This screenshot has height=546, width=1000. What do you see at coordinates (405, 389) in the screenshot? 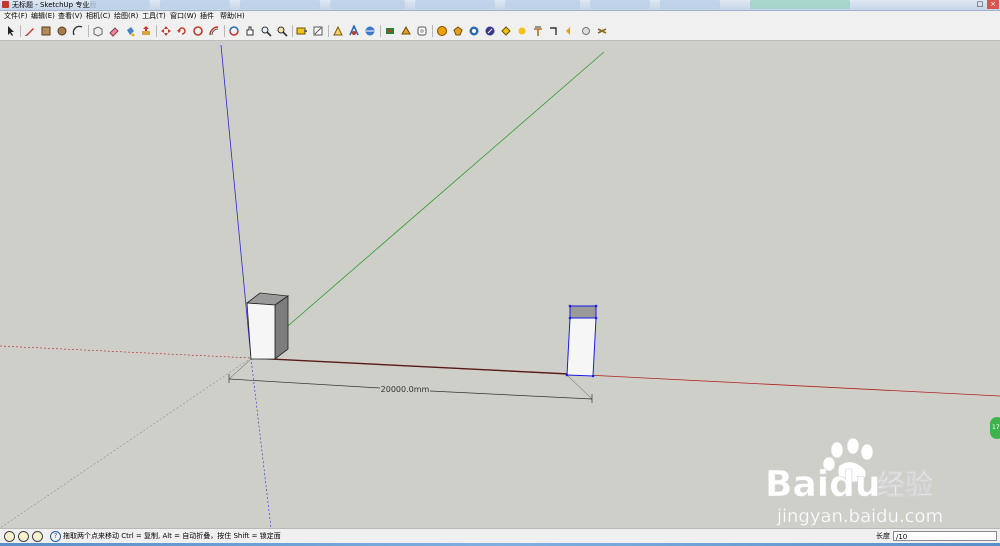
I see `dimension-label: 20000.0mm` at bounding box center [405, 389].